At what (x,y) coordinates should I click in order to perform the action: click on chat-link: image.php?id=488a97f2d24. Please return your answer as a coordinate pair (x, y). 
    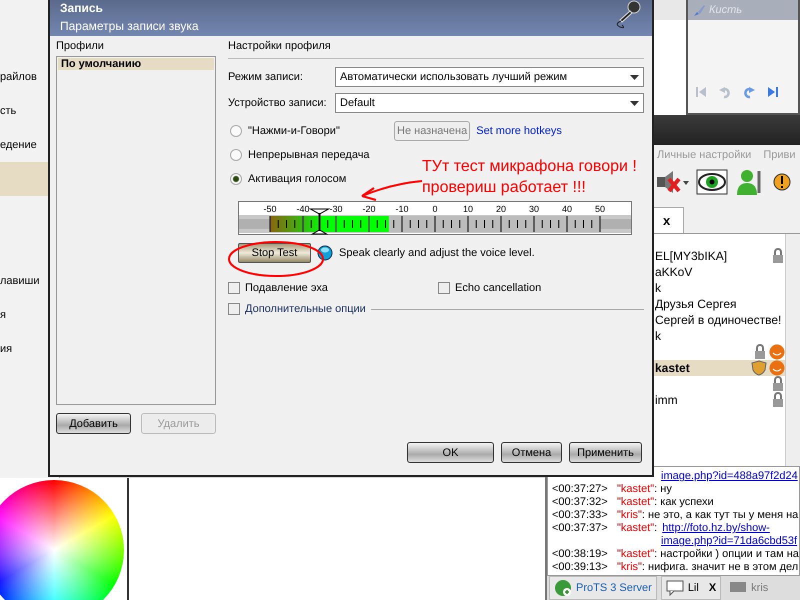
    Looking at the image, I should click on (729, 477).